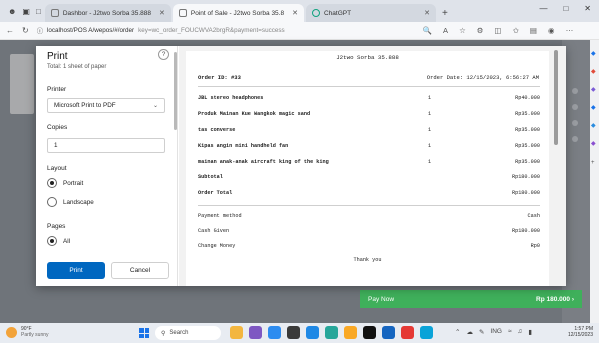  I want to click on item-name: Produk Mainan Kue Wangkok magic sand, so click(254, 114).